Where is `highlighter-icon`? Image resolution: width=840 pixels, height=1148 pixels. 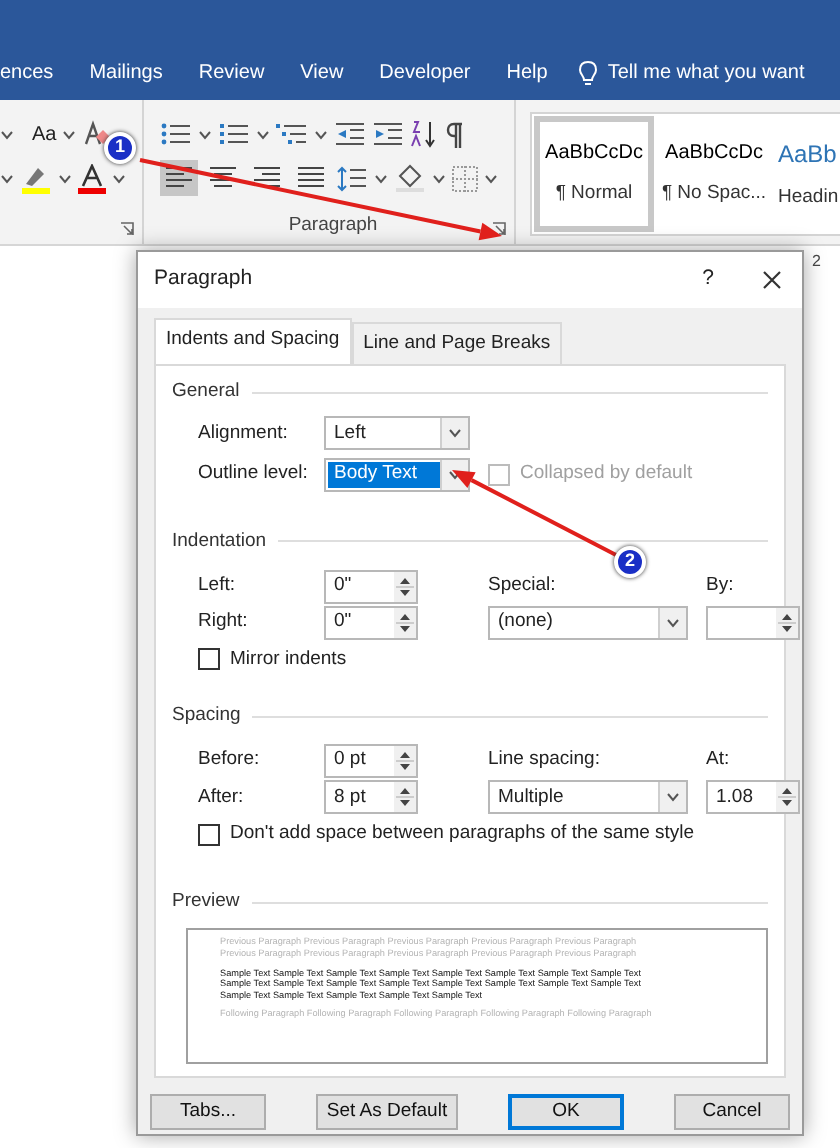
highlighter-icon is located at coordinates (36, 178).